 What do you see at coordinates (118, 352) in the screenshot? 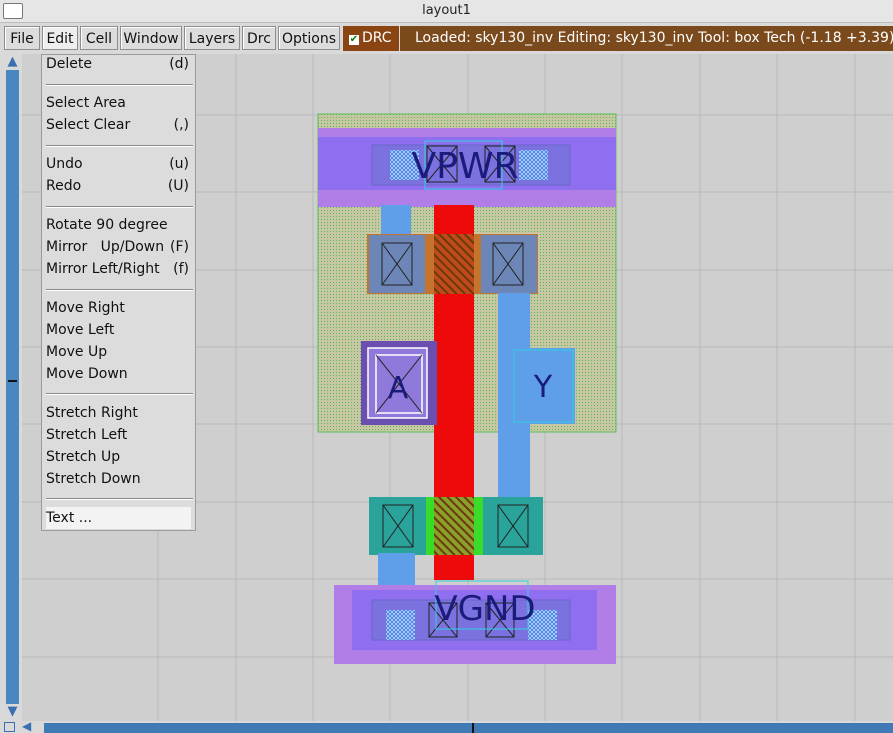
I see `menu-item-move-up: Move Up` at bounding box center [118, 352].